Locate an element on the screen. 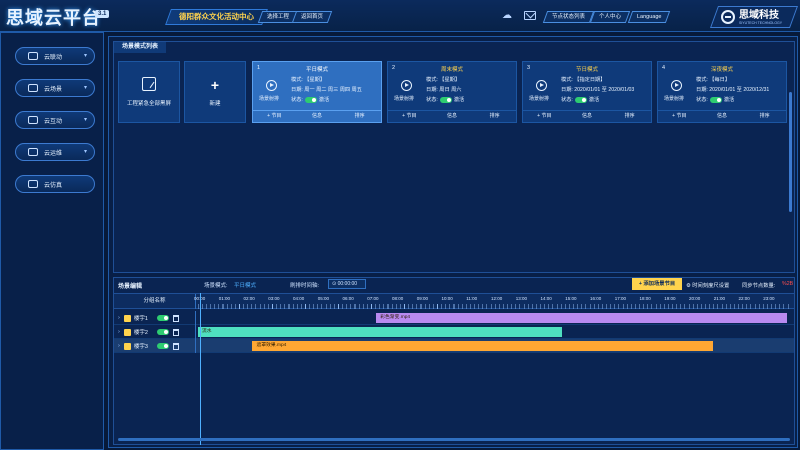 This screenshot has width=800, height=450. timeline-tick-label: 13:00 is located at coordinates (521, 298).